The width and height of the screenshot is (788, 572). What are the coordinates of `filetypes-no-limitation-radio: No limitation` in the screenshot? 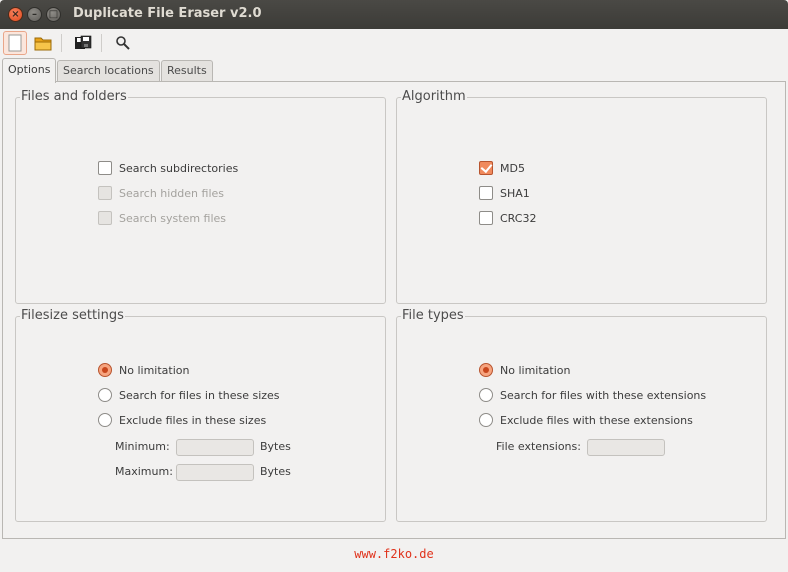 It's located at (524, 370).